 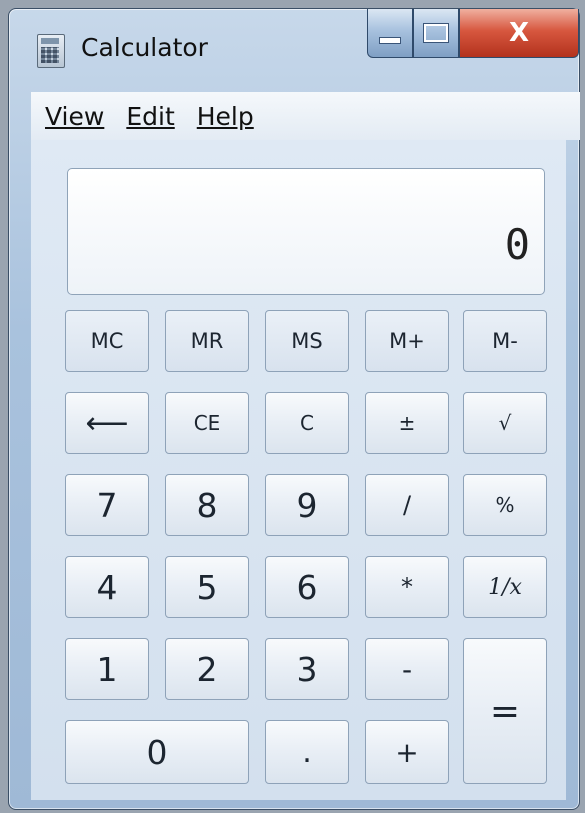 I want to click on minimize-button, so click(x=390, y=33).